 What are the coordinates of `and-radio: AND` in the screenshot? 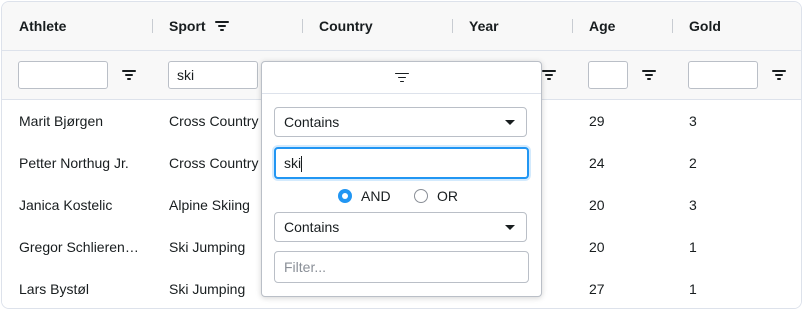 It's located at (364, 196).